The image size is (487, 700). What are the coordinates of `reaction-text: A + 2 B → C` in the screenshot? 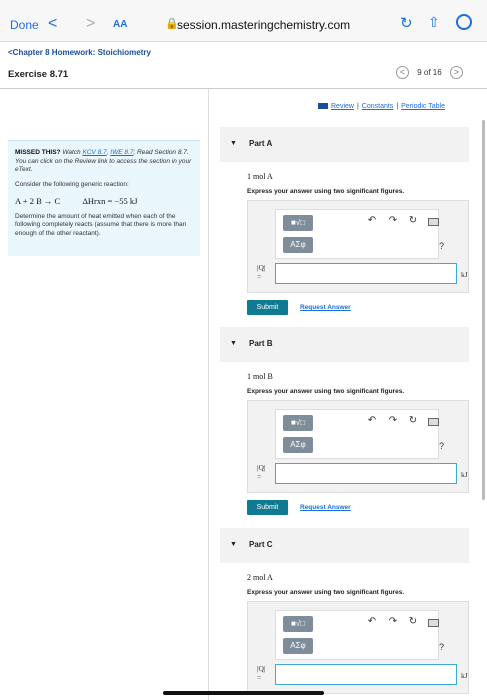 It's located at (38, 200).